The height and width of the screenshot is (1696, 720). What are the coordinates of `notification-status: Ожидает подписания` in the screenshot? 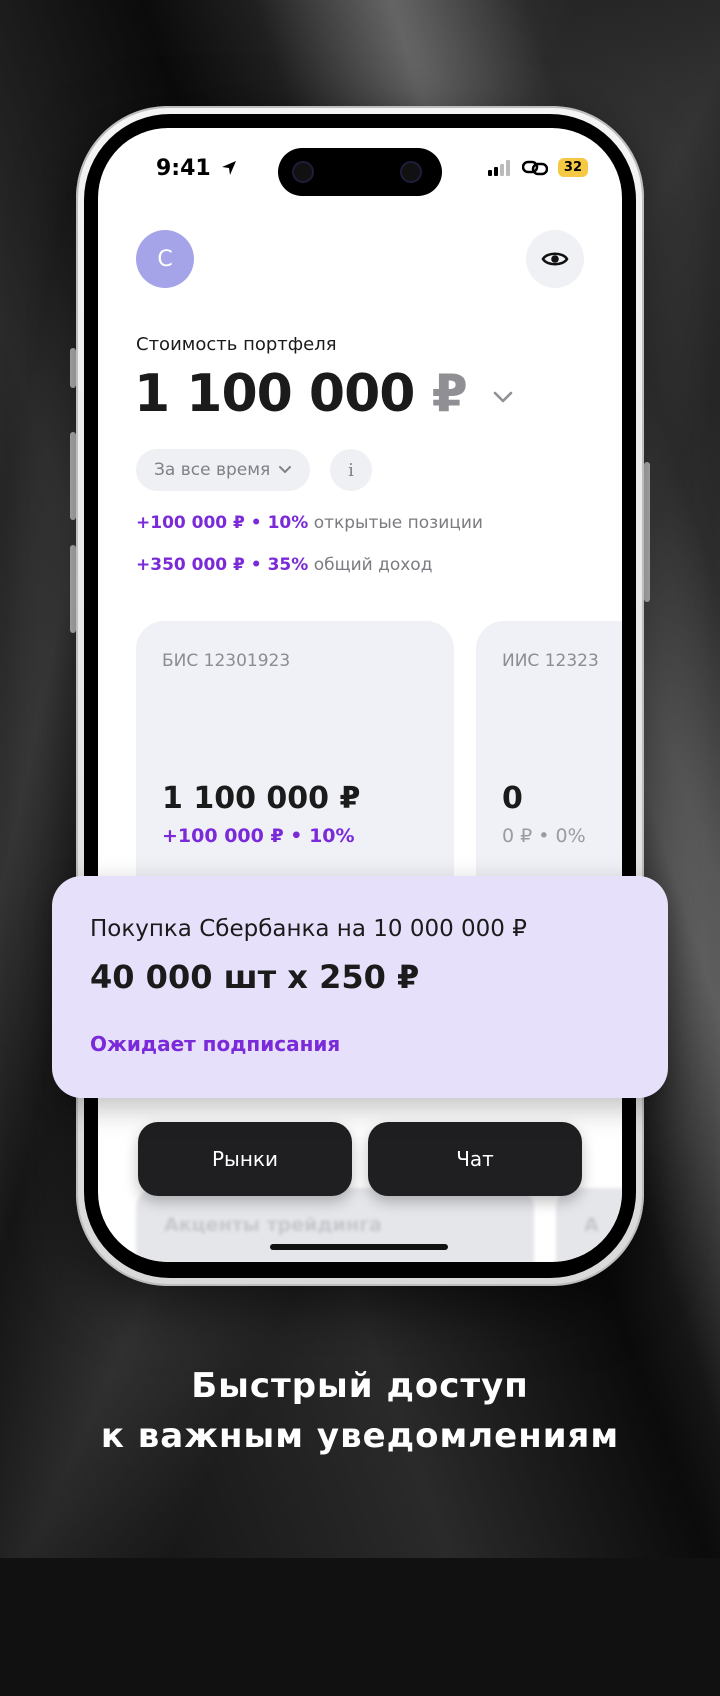 It's located at (215, 1044).